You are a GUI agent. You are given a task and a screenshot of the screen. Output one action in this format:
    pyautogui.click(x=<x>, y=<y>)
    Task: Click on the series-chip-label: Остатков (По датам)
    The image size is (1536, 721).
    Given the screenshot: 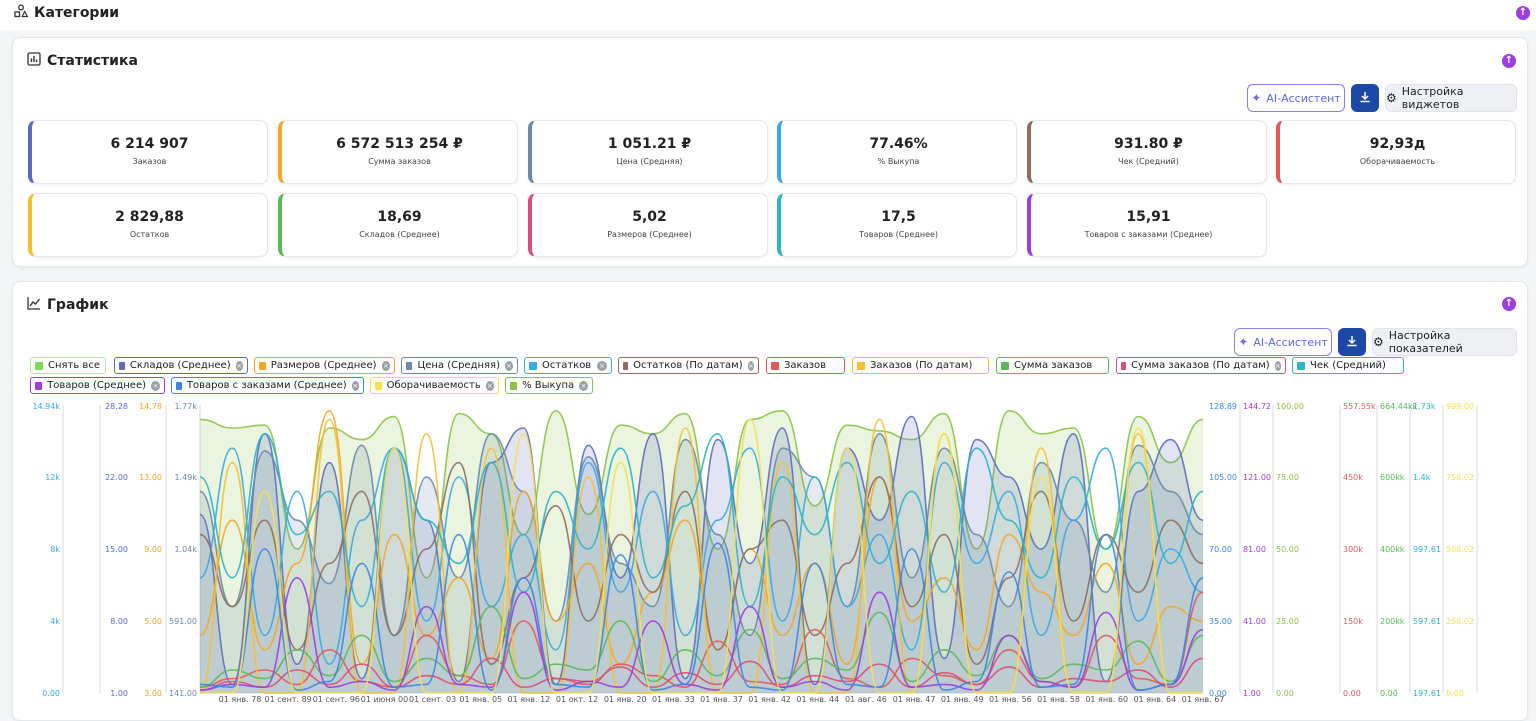 What is the action you would take?
    pyautogui.click(x=688, y=365)
    